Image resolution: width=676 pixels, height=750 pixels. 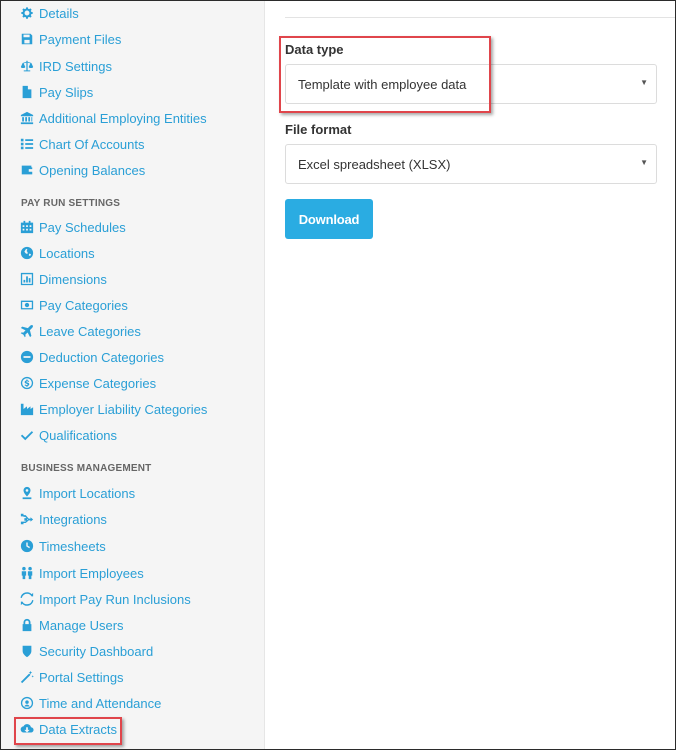 What do you see at coordinates (27, 546) in the screenshot?
I see `clock-icon` at bounding box center [27, 546].